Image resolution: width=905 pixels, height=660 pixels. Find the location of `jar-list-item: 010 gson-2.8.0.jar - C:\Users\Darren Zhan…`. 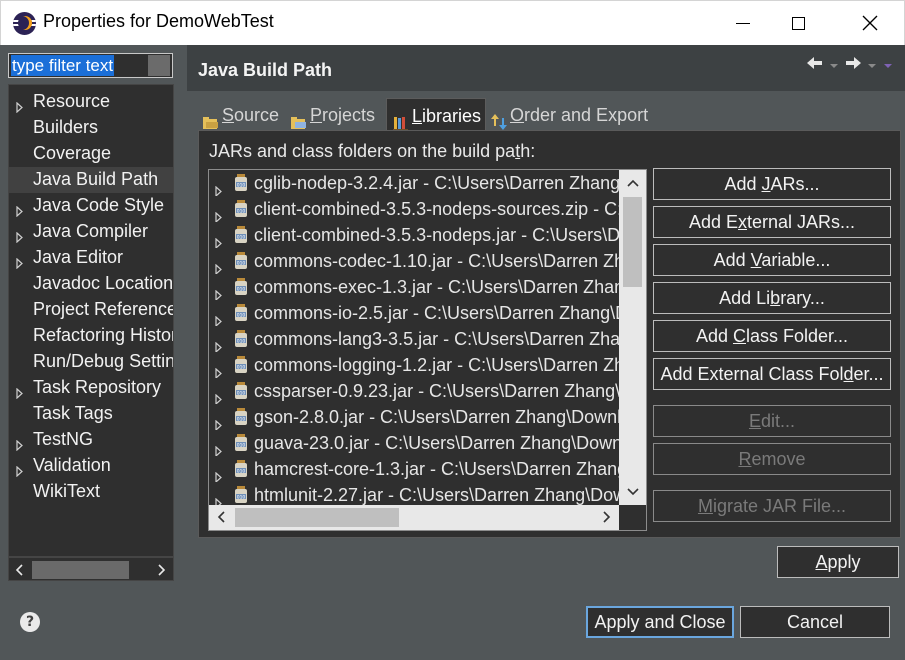

jar-list-item: 010 gson-2.8.0.jar - C:\Users\Darren Zhan… is located at coordinates (419, 417).